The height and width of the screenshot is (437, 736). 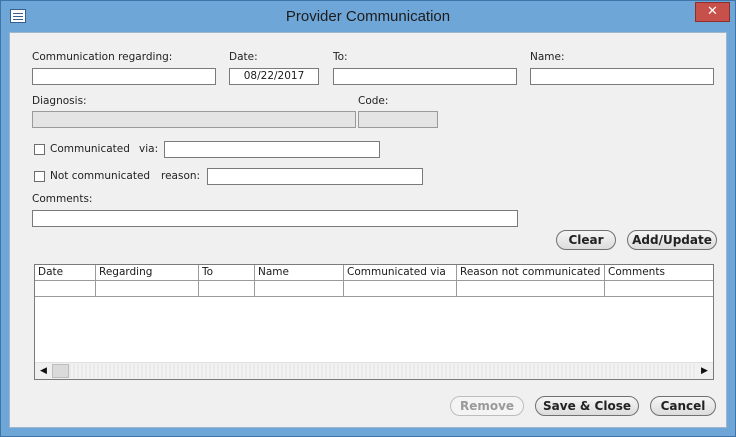 I want to click on name-field, so click(x=622, y=76).